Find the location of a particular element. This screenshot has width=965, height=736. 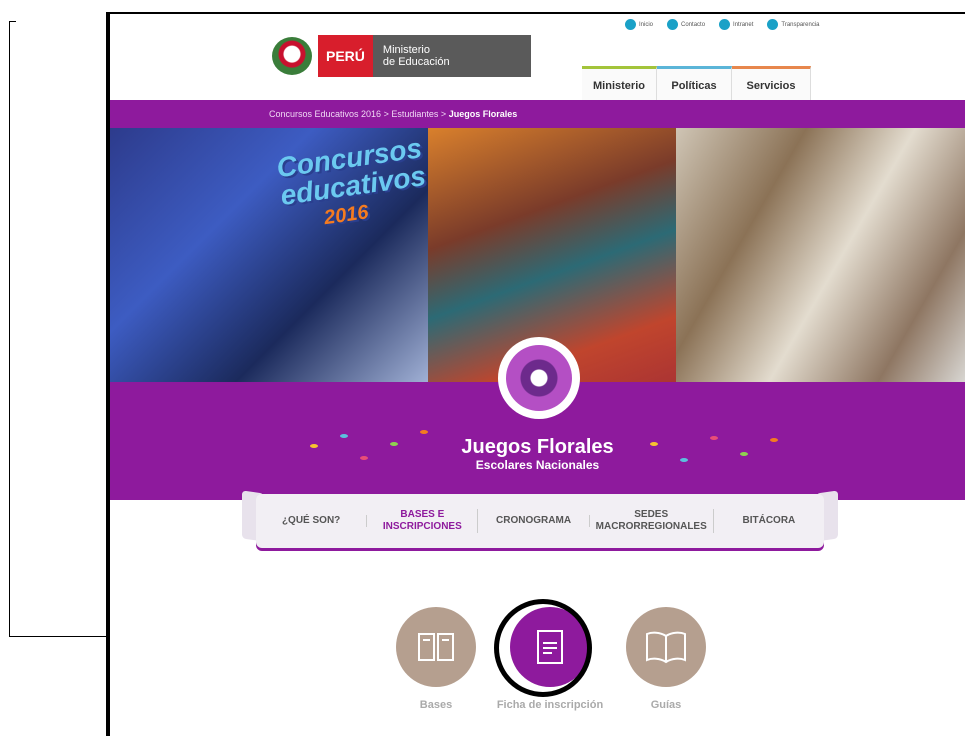

home-icon is located at coordinates (630, 24).